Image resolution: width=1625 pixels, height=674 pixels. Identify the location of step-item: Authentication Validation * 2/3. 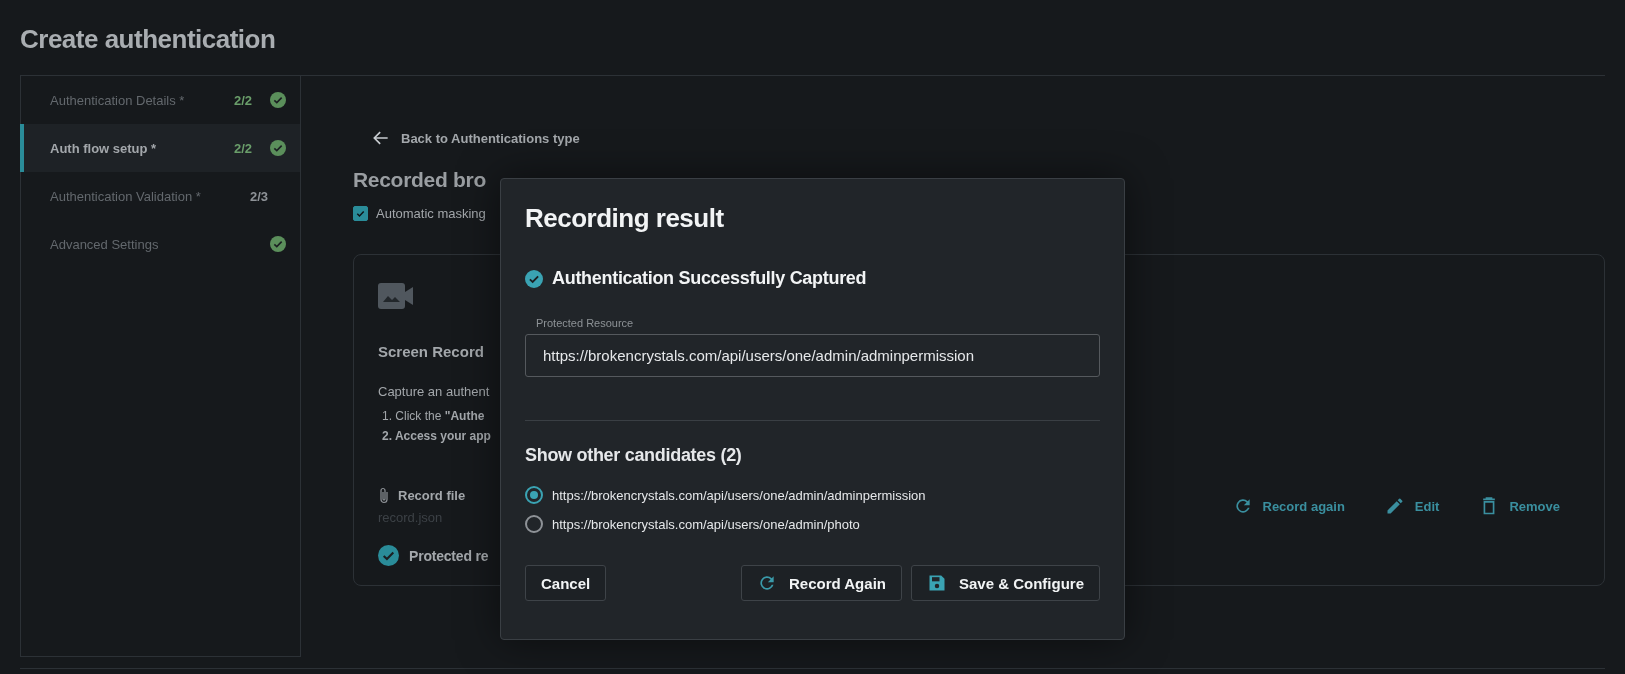
(160, 196).